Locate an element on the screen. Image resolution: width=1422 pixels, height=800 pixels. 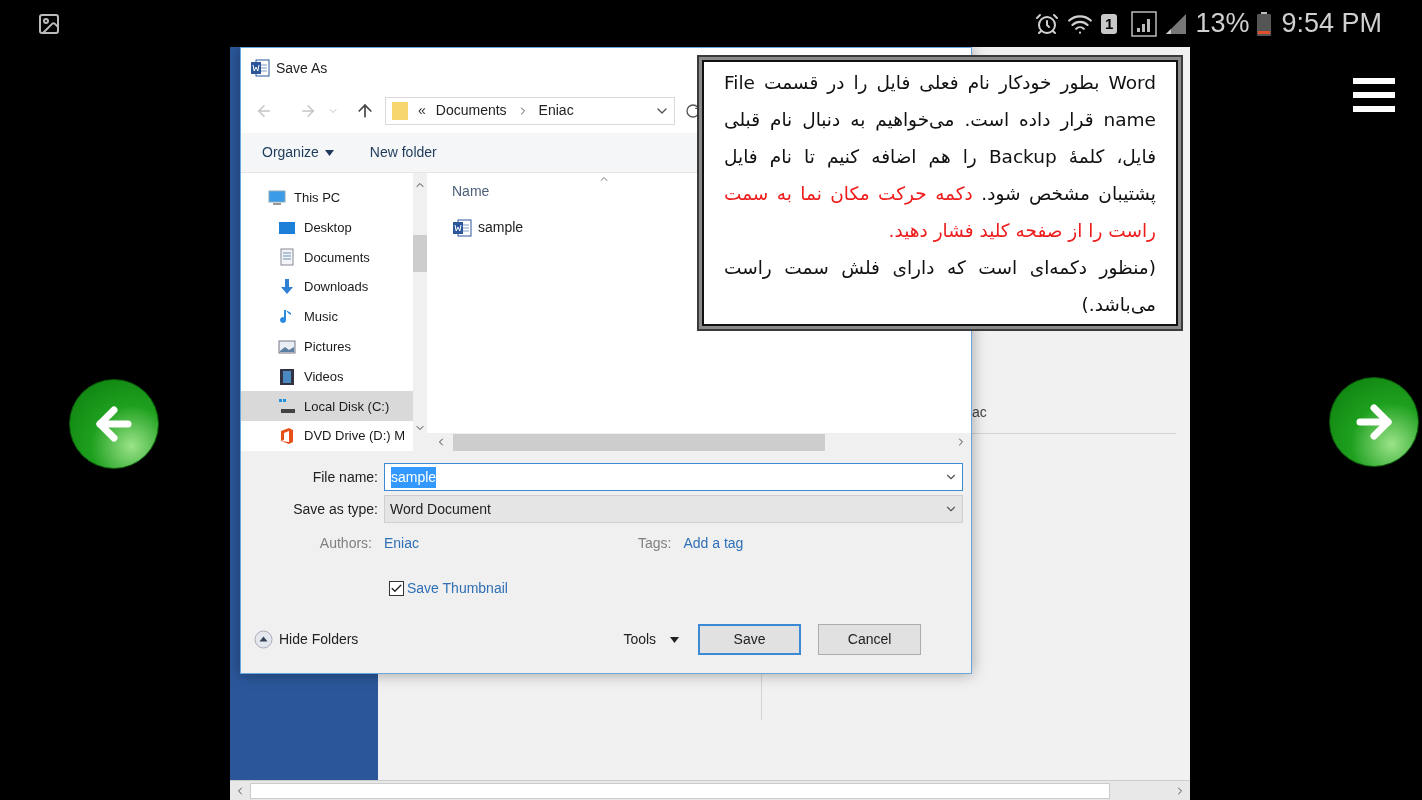
toolbar-button: New folder is located at coordinates (403, 152).